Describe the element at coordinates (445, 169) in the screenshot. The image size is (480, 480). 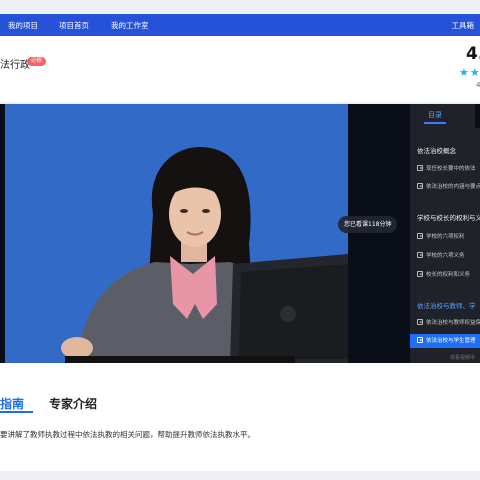
I see `lesson-item: 现任校长要中的依法` at that location.